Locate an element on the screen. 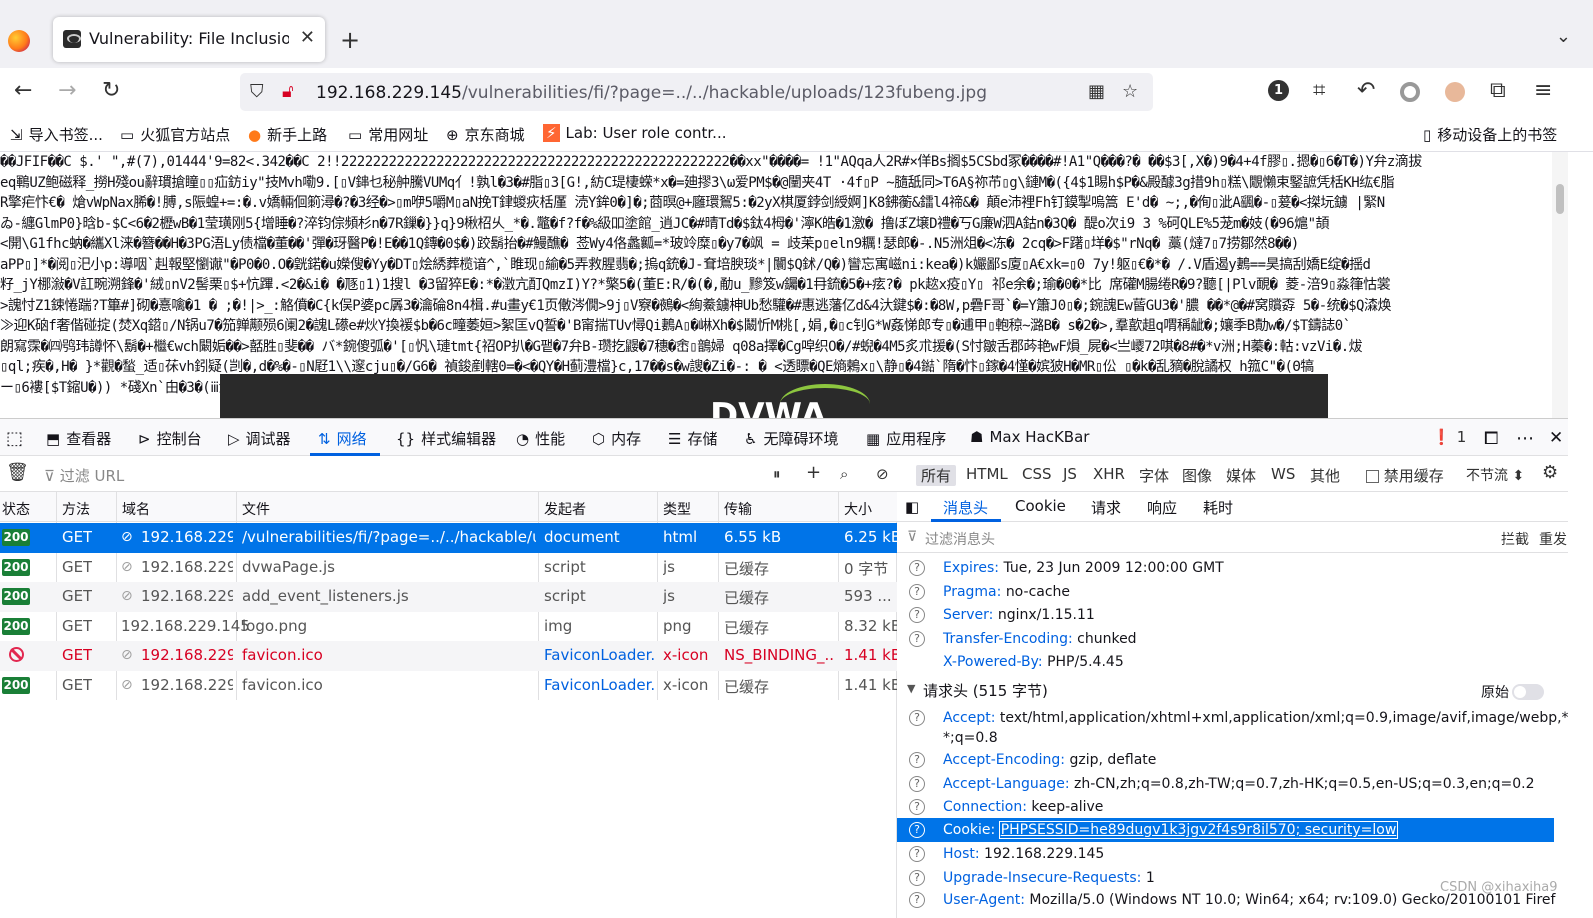 The image size is (1593, 918). column-type: 类型 is located at coordinates (677, 509).